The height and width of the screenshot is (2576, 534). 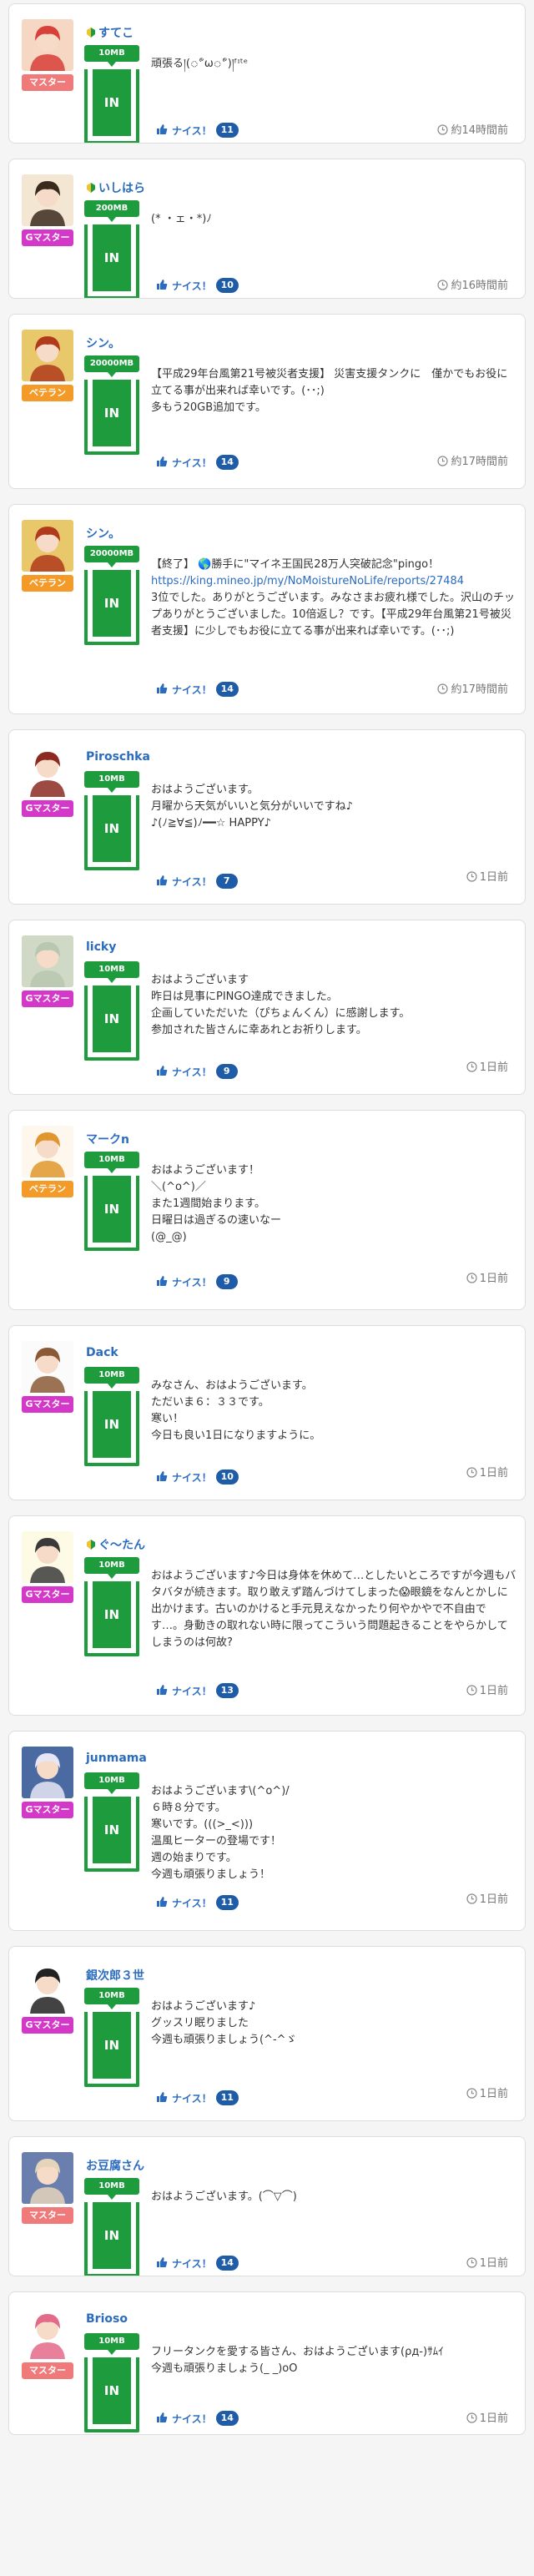 I want to click on username-text: いしはら, so click(x=121, y=189).